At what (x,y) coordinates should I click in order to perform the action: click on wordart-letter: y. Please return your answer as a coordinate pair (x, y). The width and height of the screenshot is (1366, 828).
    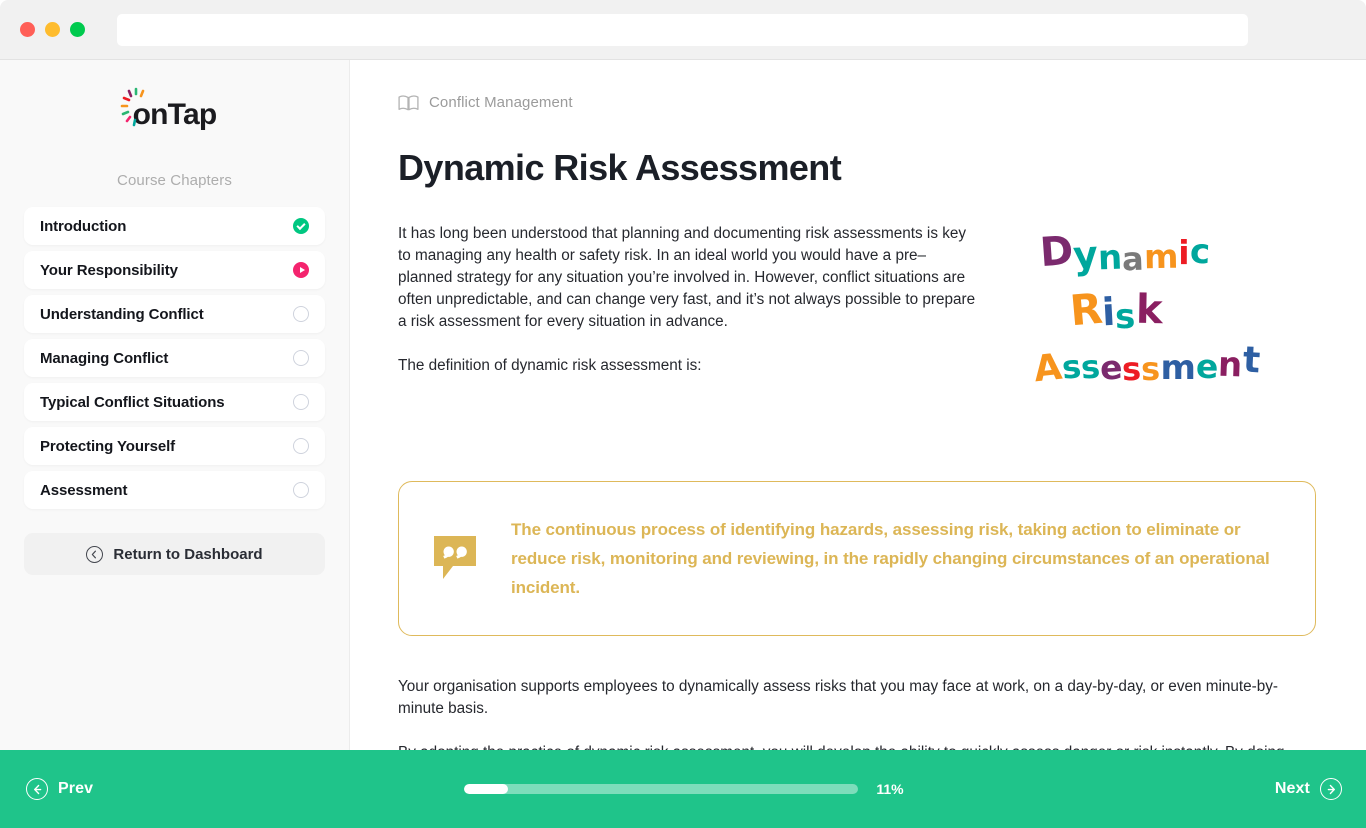
    Looking at the image, I should click on (1086, 255).